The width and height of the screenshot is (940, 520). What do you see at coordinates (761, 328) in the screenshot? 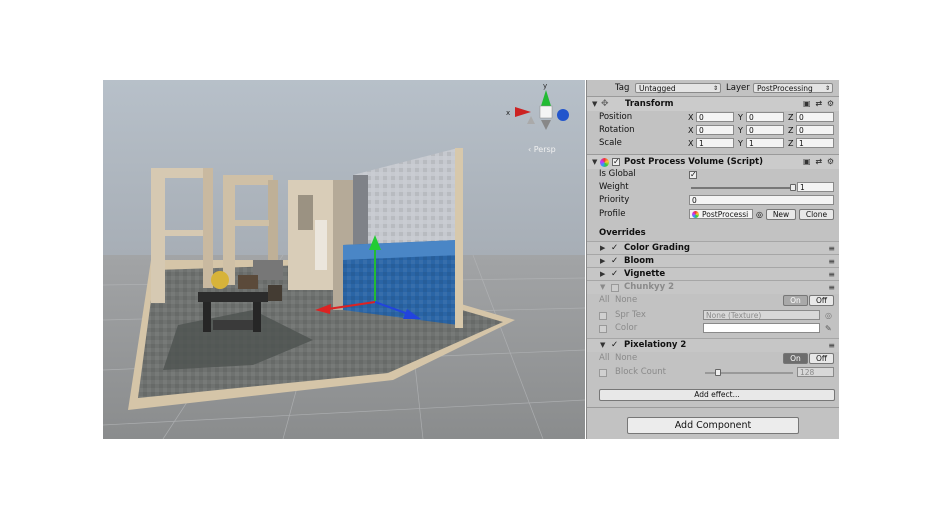
I see `color-swatch-field` at bounding box center [761, 328].